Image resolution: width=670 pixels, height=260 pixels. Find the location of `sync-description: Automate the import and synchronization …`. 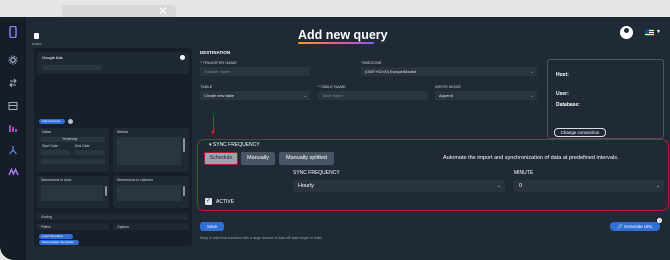

sync-description: Automate the import and synchronization … is located at coordinates (531, 158).